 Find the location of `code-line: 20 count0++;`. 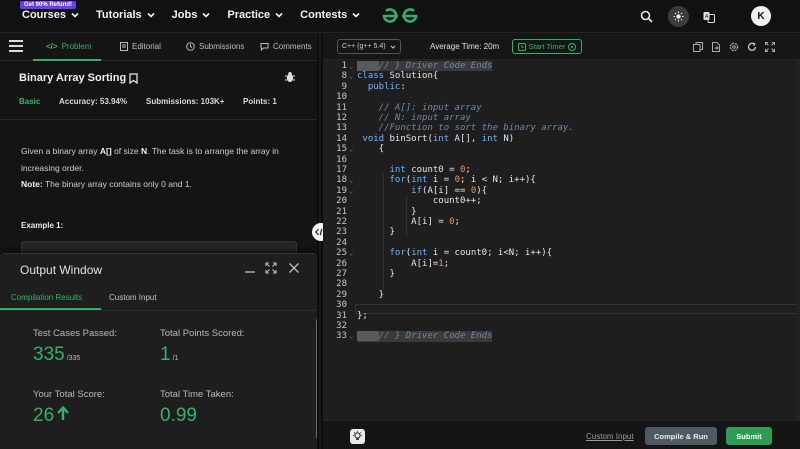

code-line: 20 count0++; is located at coordinates (561, 201).